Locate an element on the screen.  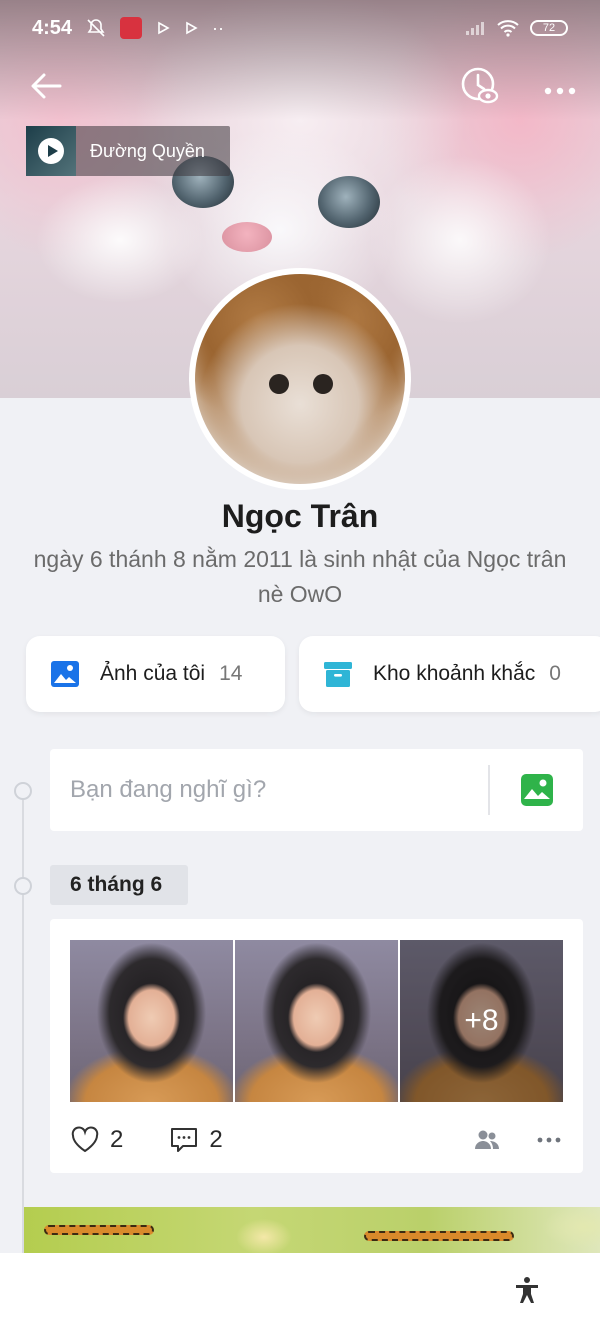
more-photos-count: +8 is located at coordinates (481, 1020).